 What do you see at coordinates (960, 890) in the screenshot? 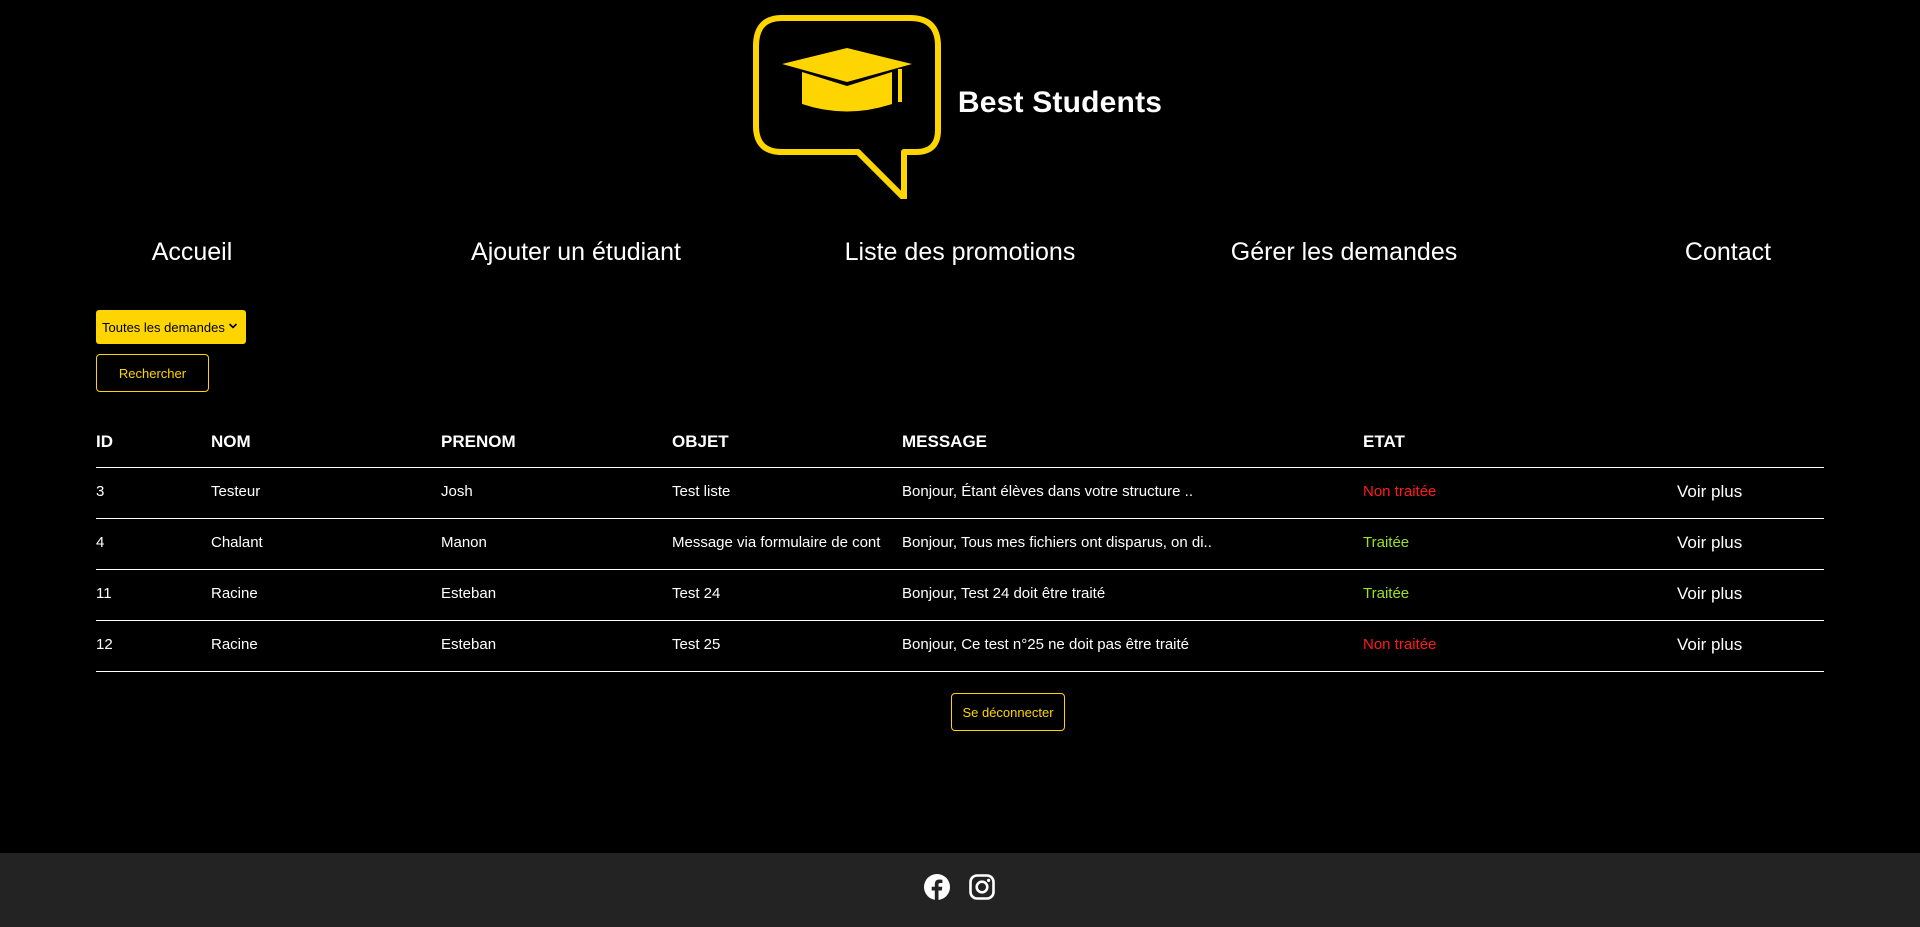
I see `site-footer` at bounding box center [960, 890].